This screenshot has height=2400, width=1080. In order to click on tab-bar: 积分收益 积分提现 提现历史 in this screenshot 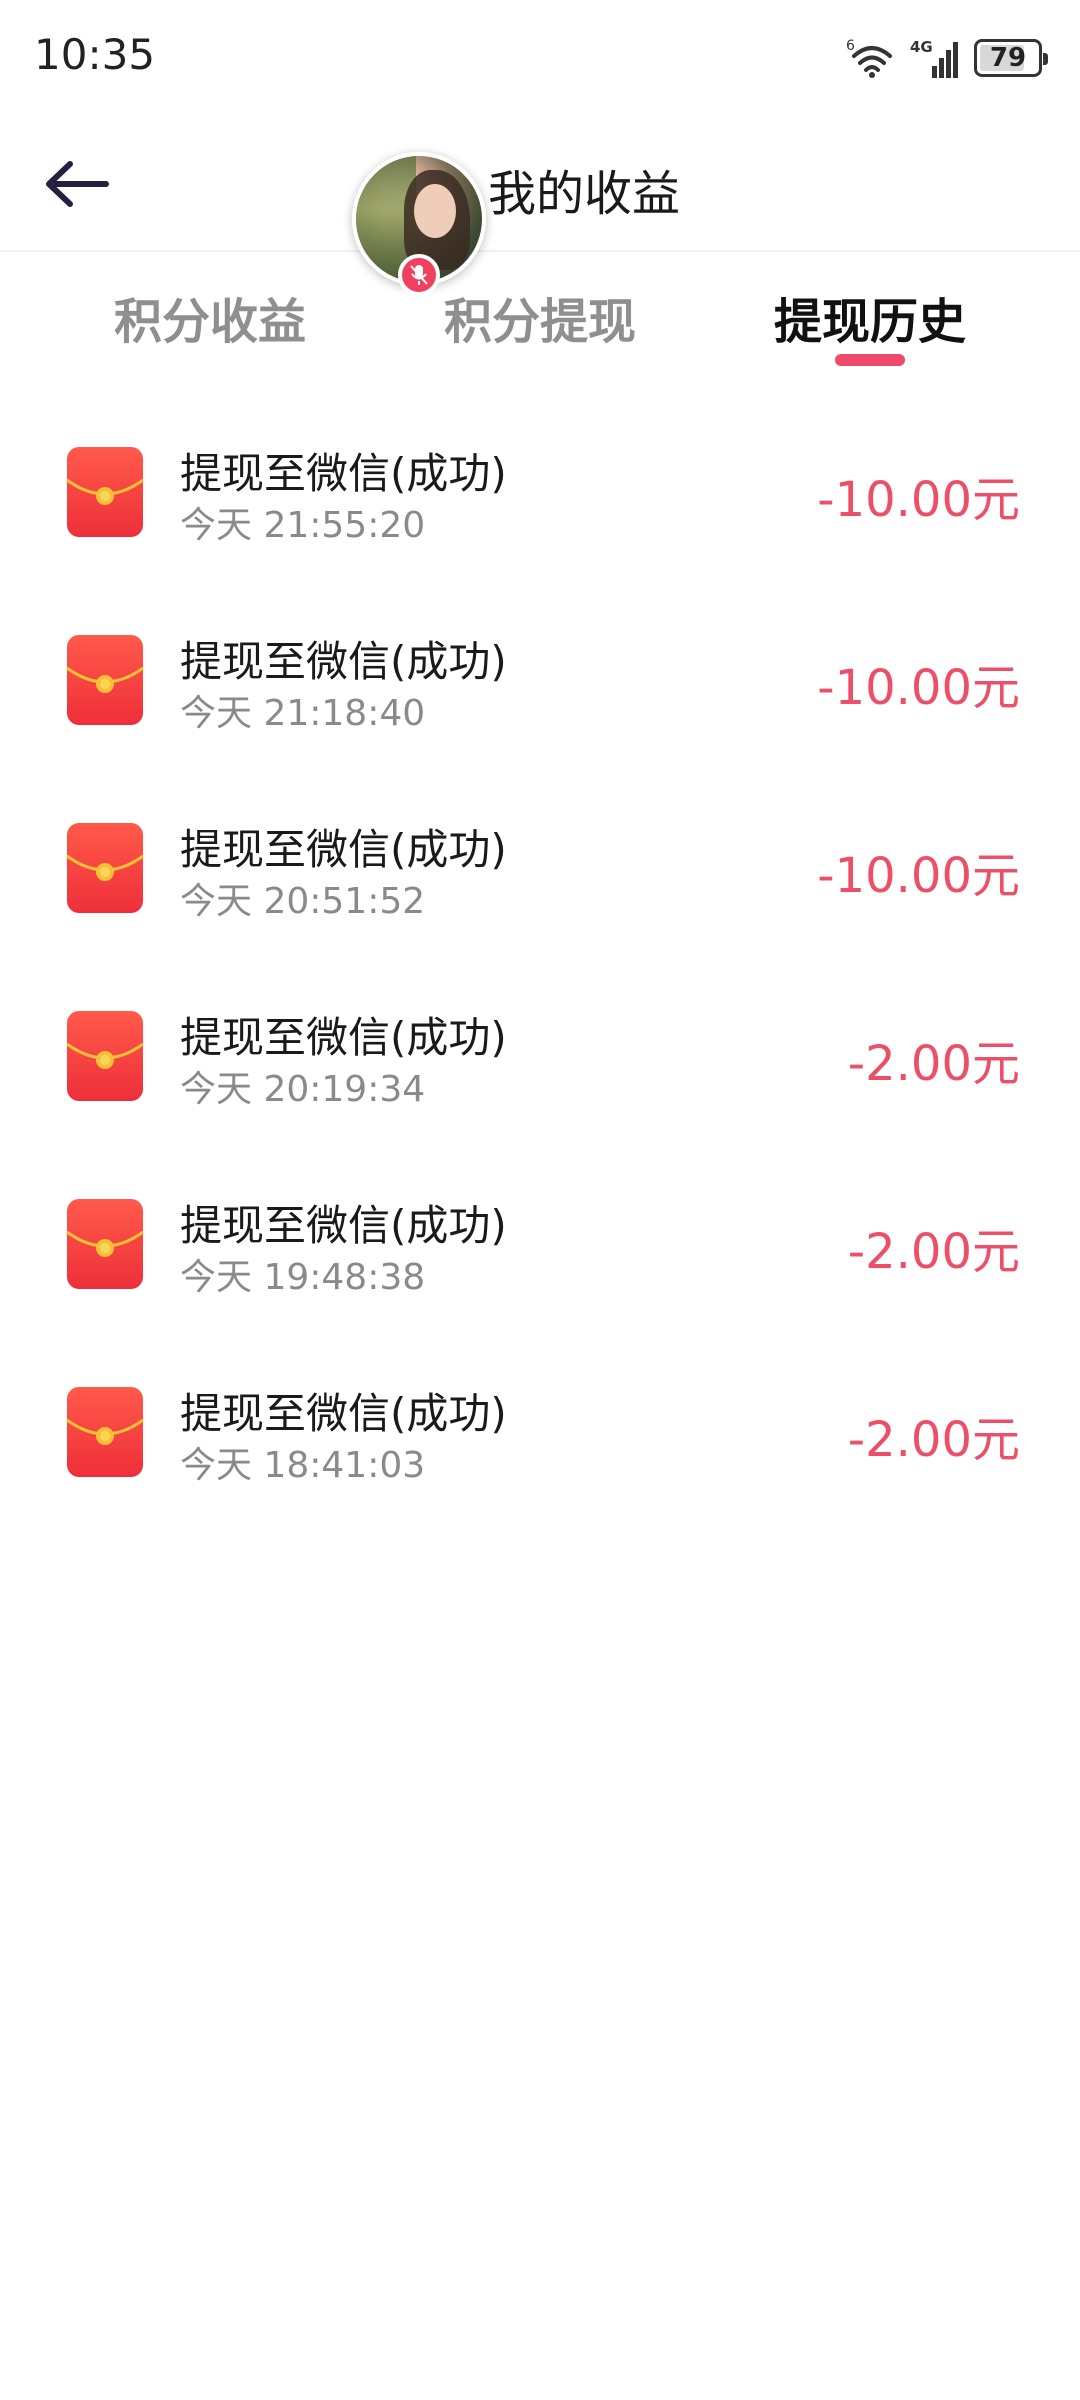, I will do `click(540, 317)`.